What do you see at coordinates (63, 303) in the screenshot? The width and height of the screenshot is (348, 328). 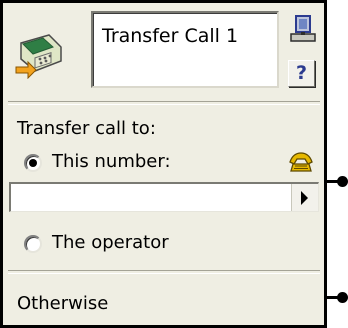 I see `otherwise-label: Otherwise` at bounding box center [63, 303].